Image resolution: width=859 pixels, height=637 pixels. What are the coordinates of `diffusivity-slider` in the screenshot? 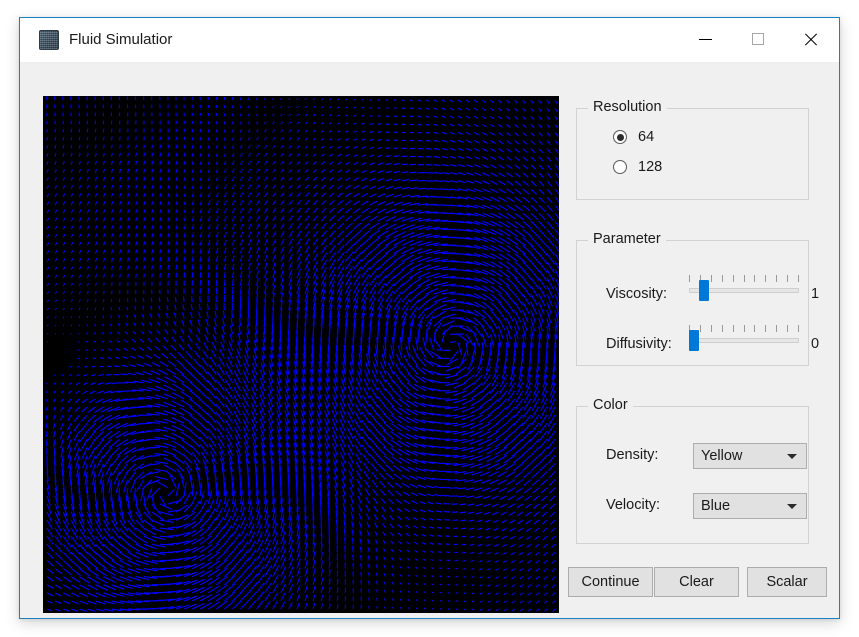 It's located at (744, 340).